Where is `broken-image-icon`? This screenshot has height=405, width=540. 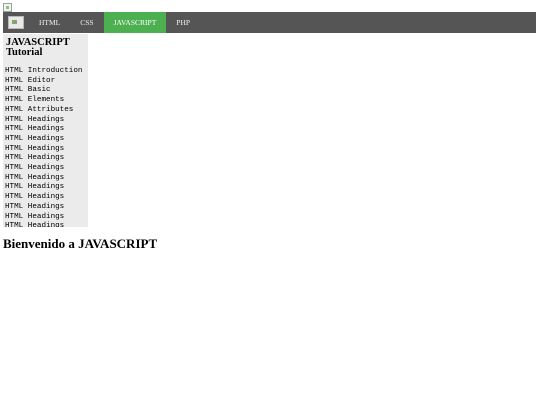
broken-image-icon is located at coordinates (7, 7).